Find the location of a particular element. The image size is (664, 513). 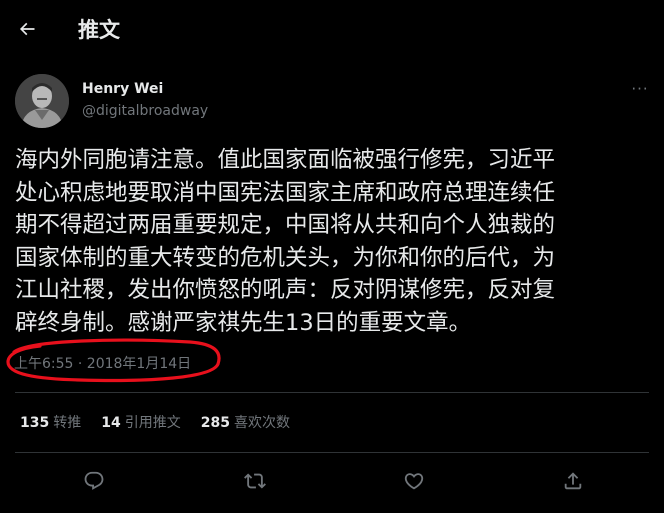

arrow-left-icon is located at coordinates (27, 29).